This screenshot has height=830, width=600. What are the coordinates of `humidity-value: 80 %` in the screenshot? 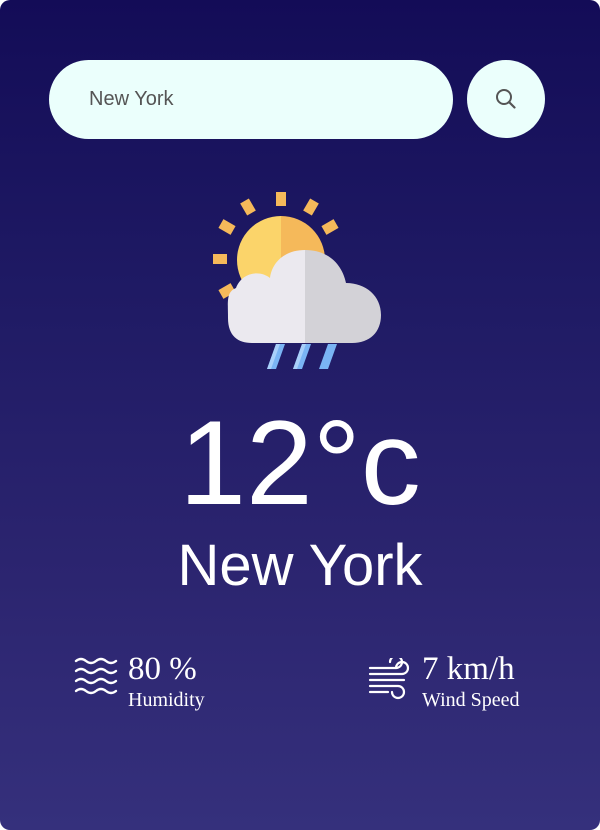 It's located at (162, 669).